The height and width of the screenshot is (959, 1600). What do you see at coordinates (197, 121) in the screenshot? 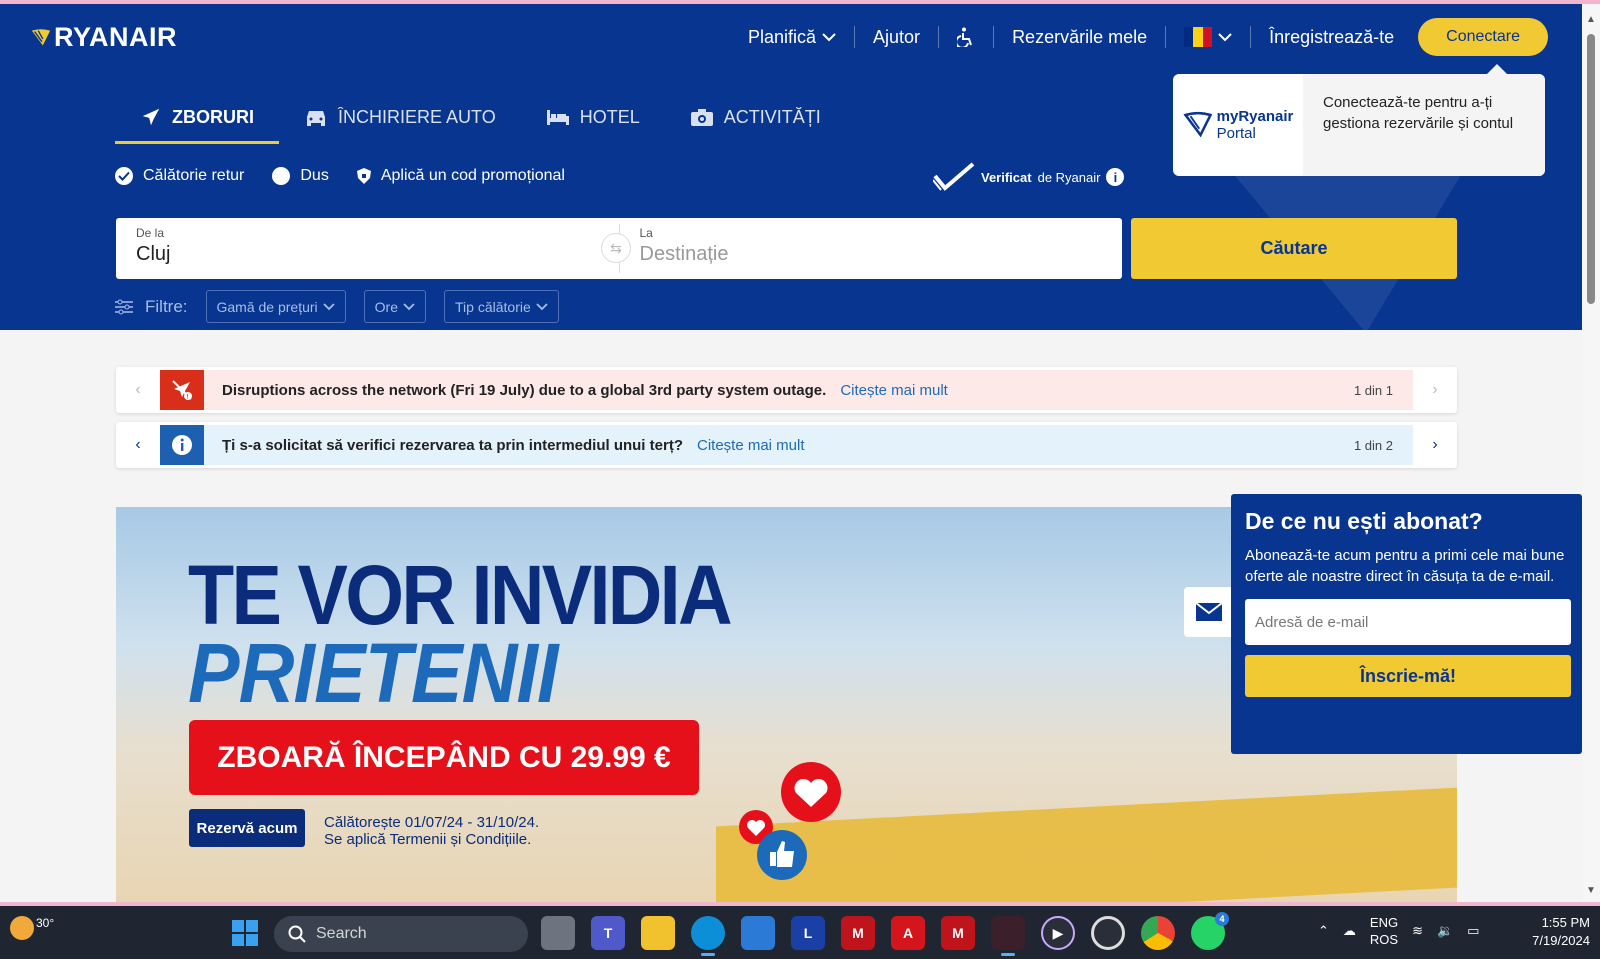
I see `tab-flights: ZBORURI` at bounding box center [197, 121].